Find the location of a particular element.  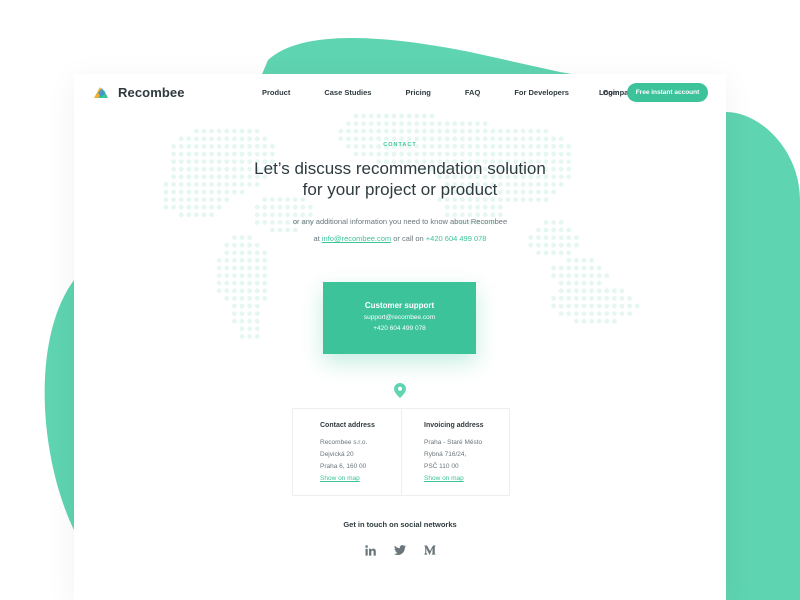

contact-address-line: Dejvická 20 is located at coordinates (337, 454).